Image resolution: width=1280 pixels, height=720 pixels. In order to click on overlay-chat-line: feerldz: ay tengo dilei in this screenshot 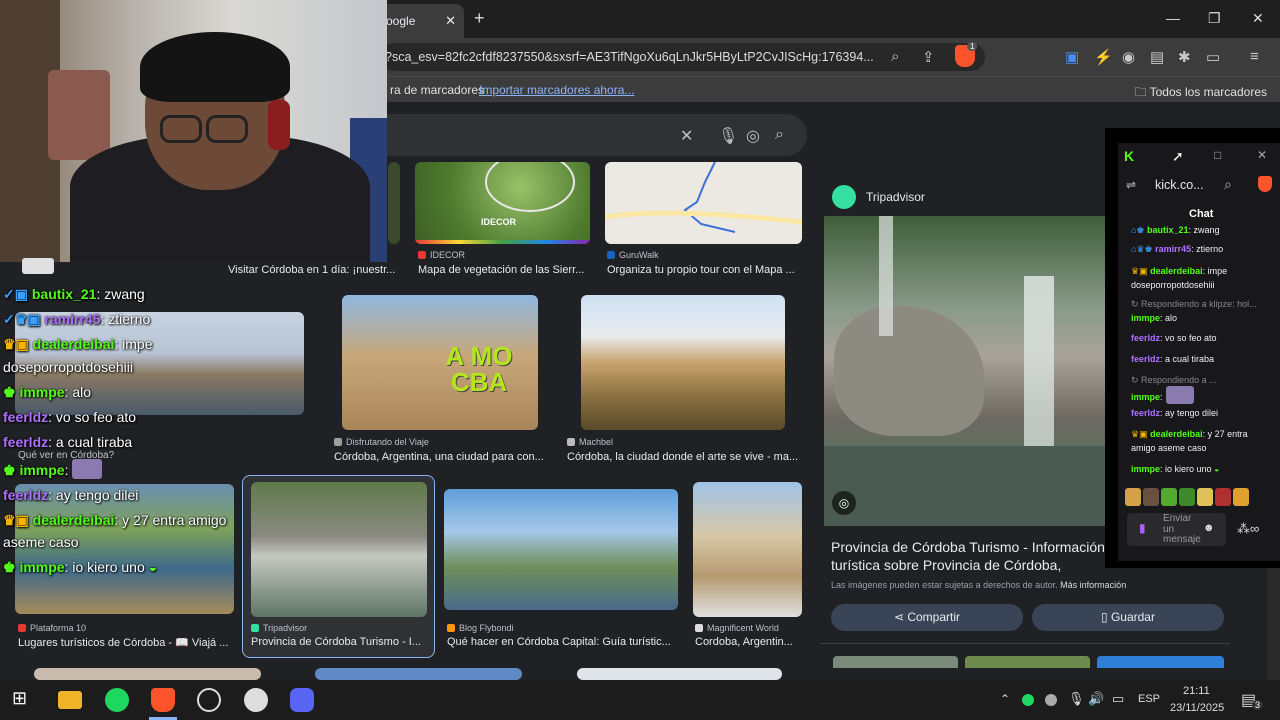, I will do `click(71, 495)`.